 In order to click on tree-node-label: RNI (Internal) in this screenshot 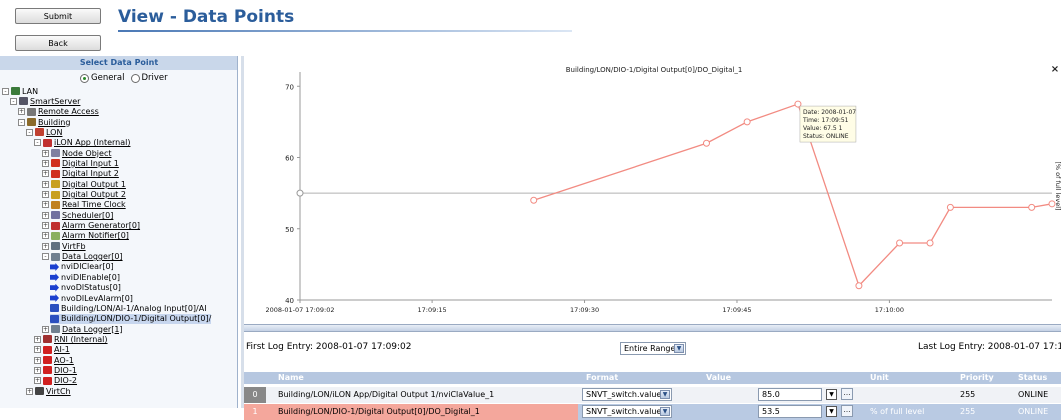, I will do `click(81, 339)`.